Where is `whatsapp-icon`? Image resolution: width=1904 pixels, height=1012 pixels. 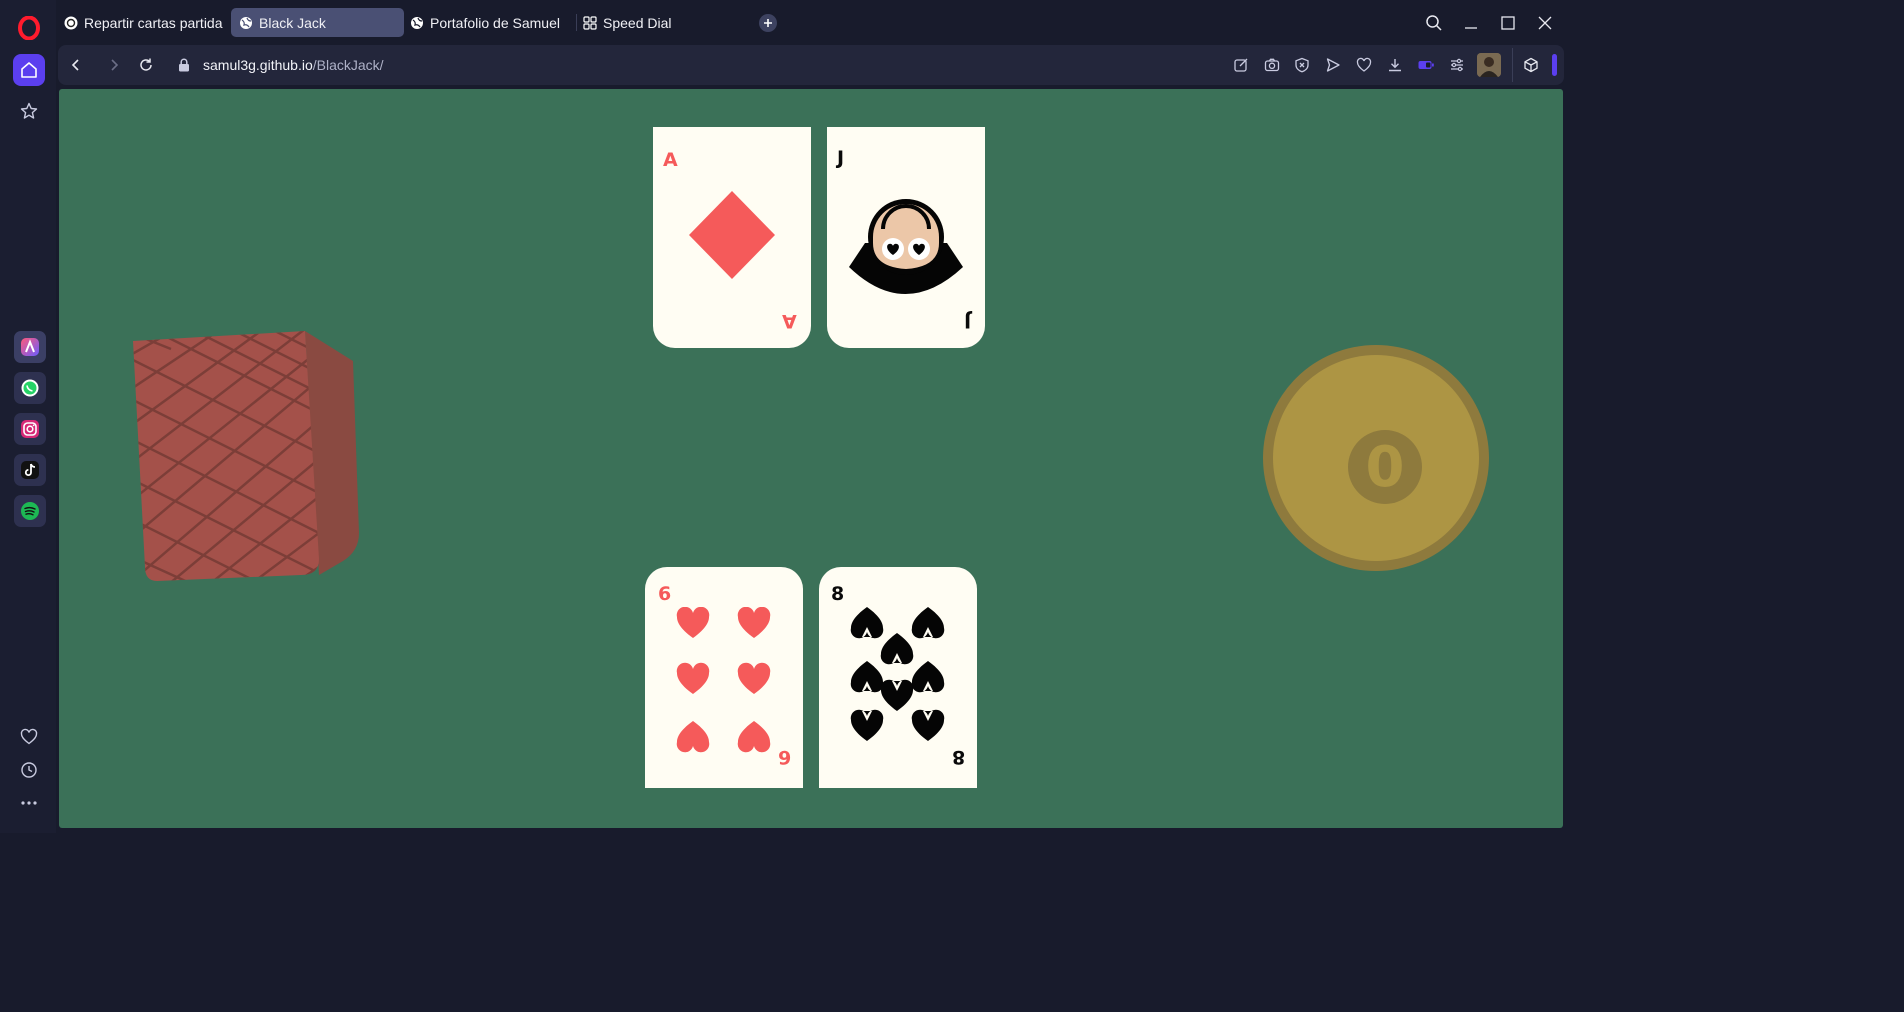
whatsapp-icon is located at coordinates (30, 388).